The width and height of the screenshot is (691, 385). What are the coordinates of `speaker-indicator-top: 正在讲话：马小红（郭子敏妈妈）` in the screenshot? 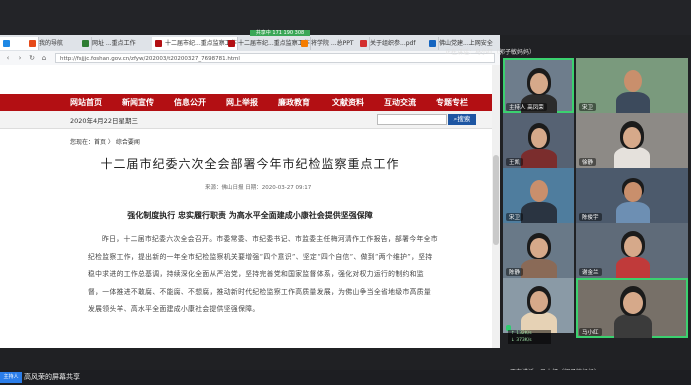 It's located at (490, 52).